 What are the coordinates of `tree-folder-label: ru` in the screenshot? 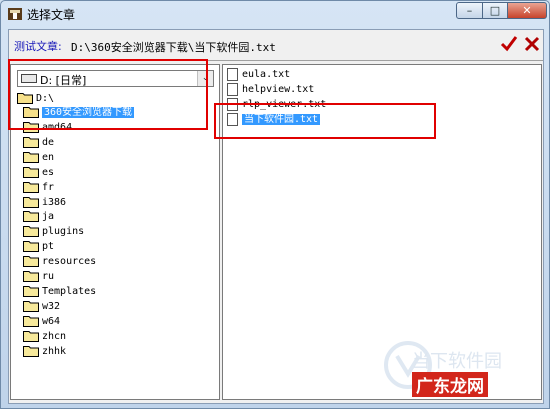 It's located at (48, 276).